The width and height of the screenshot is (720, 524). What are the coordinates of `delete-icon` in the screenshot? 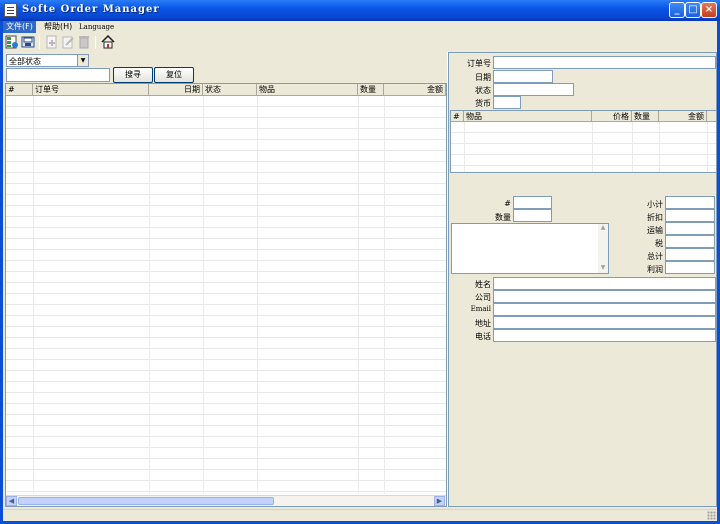 It's located at (84, 42).